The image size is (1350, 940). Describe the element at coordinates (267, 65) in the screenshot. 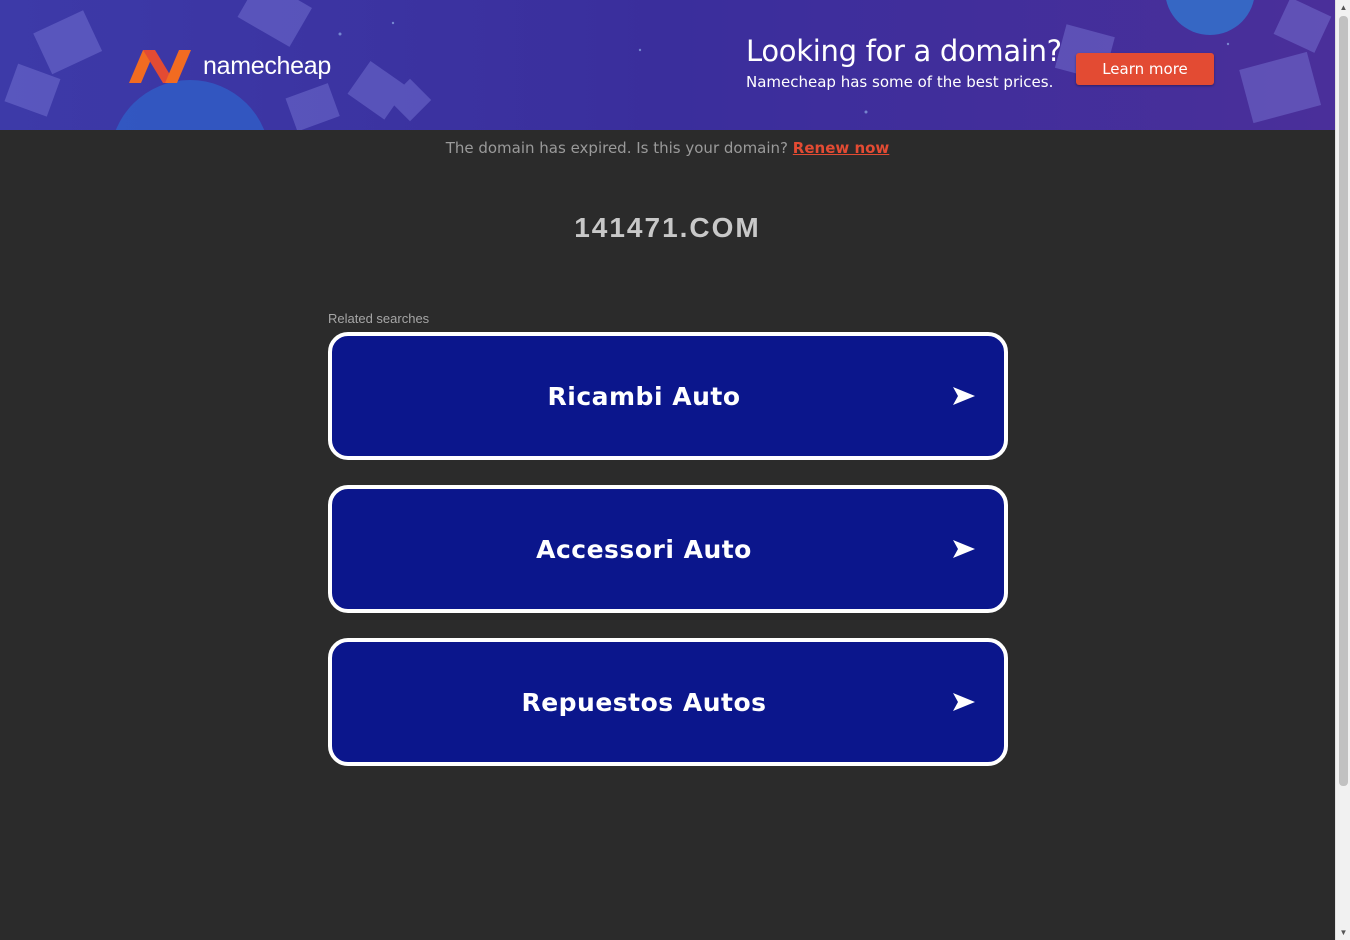

I see `brand-name: namecheap` at that location.